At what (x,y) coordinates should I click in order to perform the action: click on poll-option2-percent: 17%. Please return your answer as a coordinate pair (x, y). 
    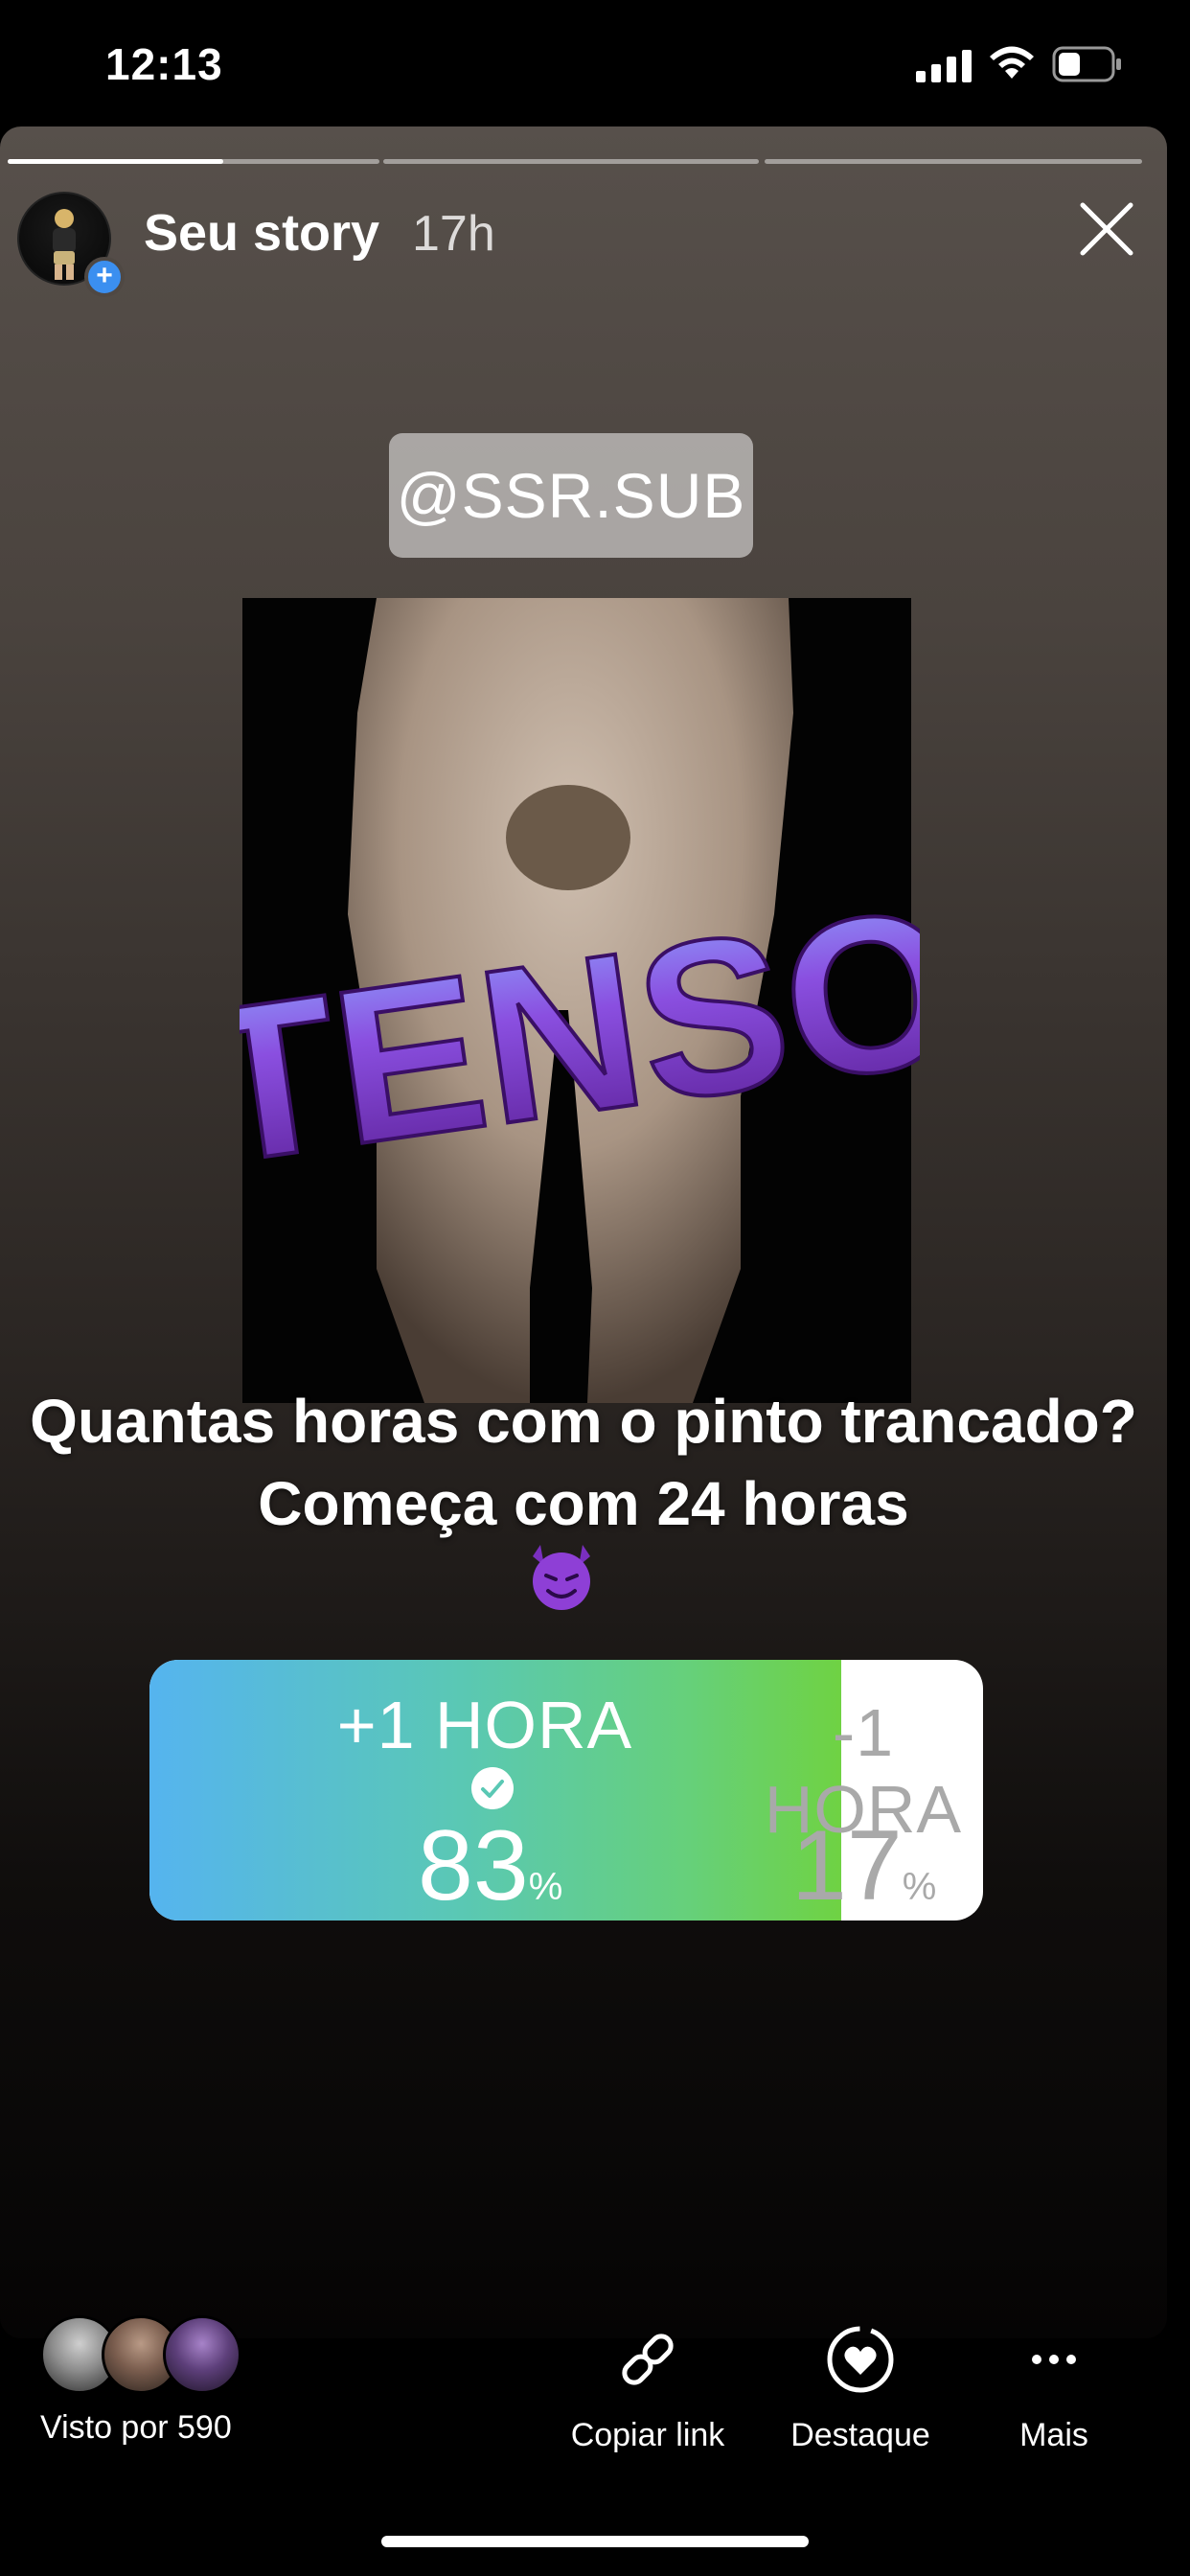
    Looking at the image, I should click on (864, 1864).